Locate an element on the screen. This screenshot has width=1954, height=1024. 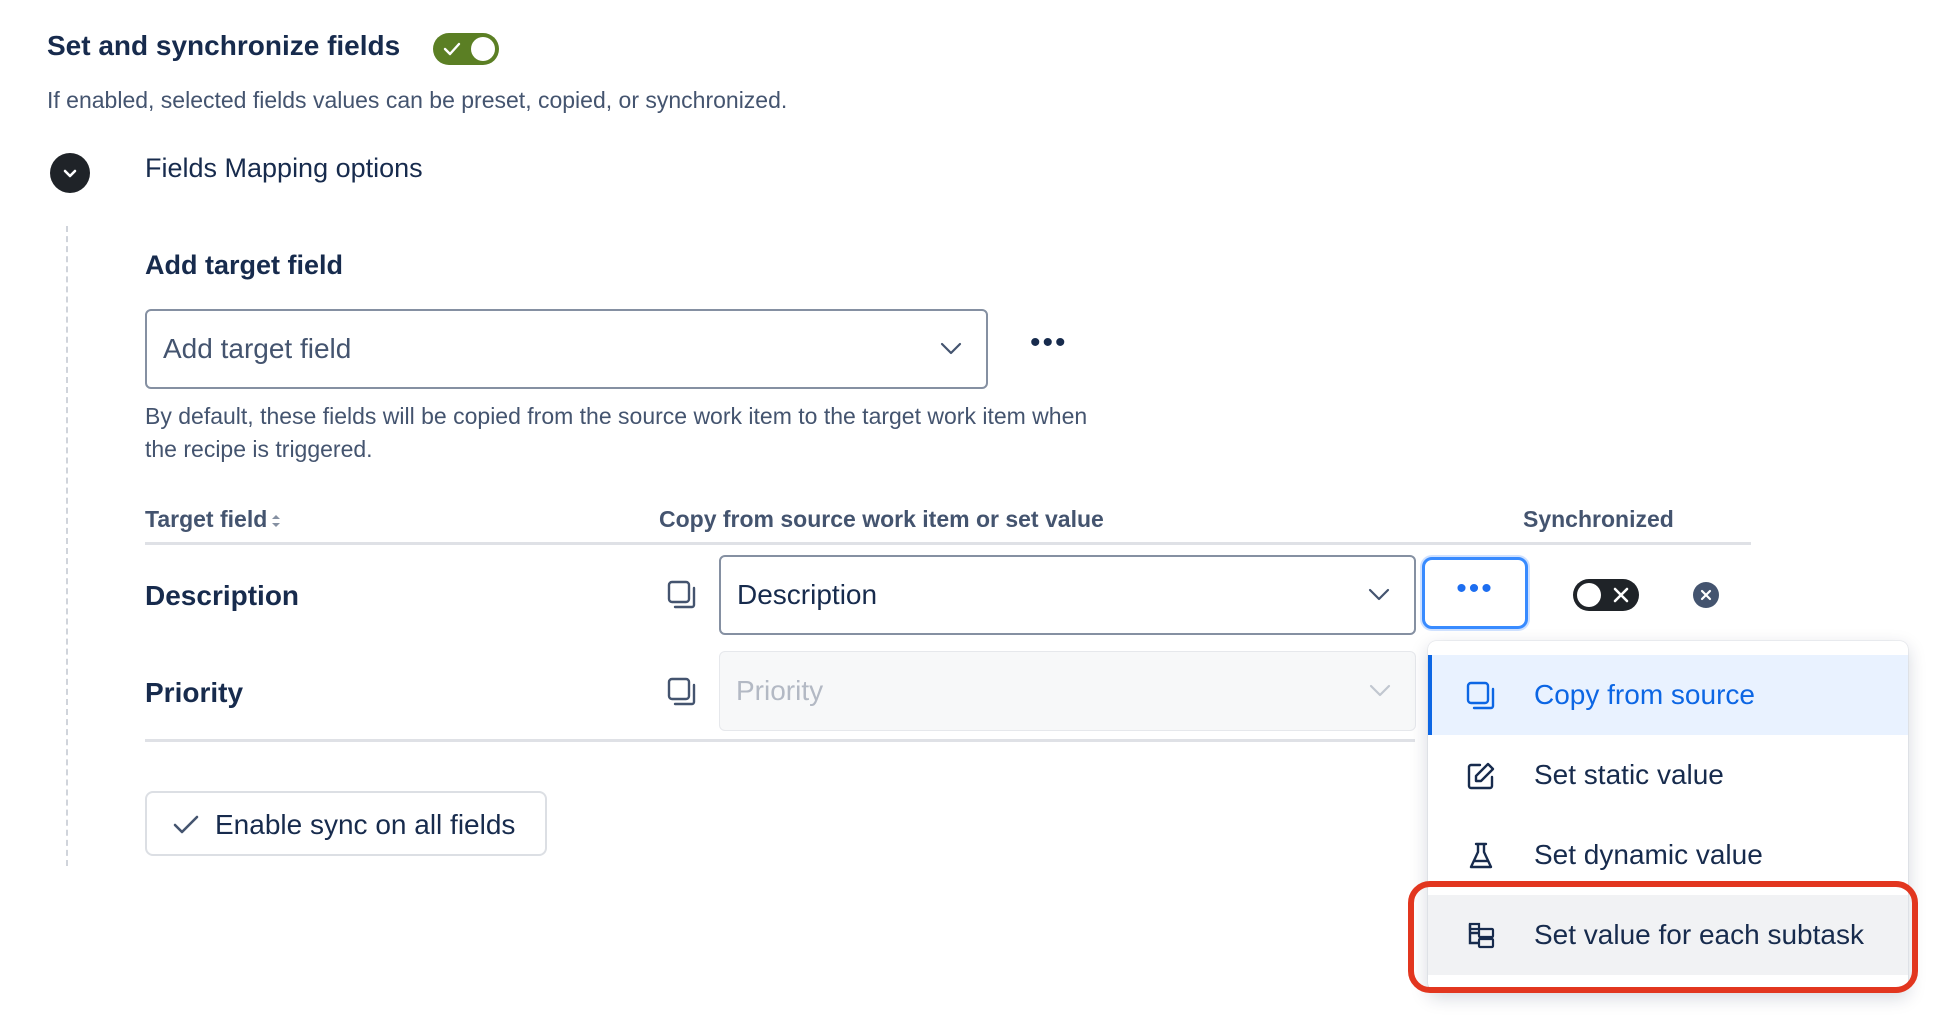
sort-icon is located at coordinates (276, 521).